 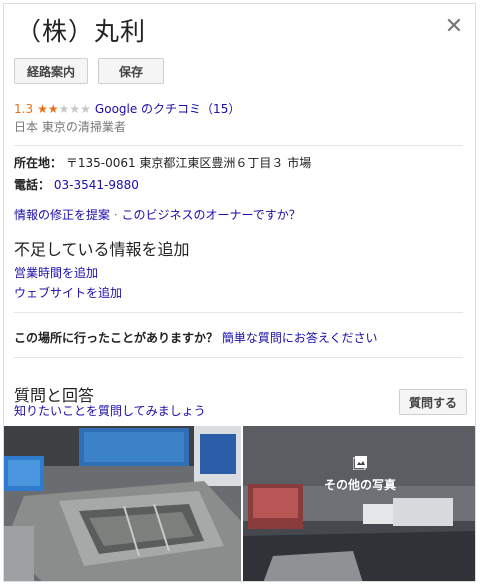 I want to click on address-row: 所在地： 〒135-0061 東京都江東区豊洲６丁目３ 市場, so click(x=162, y=162).